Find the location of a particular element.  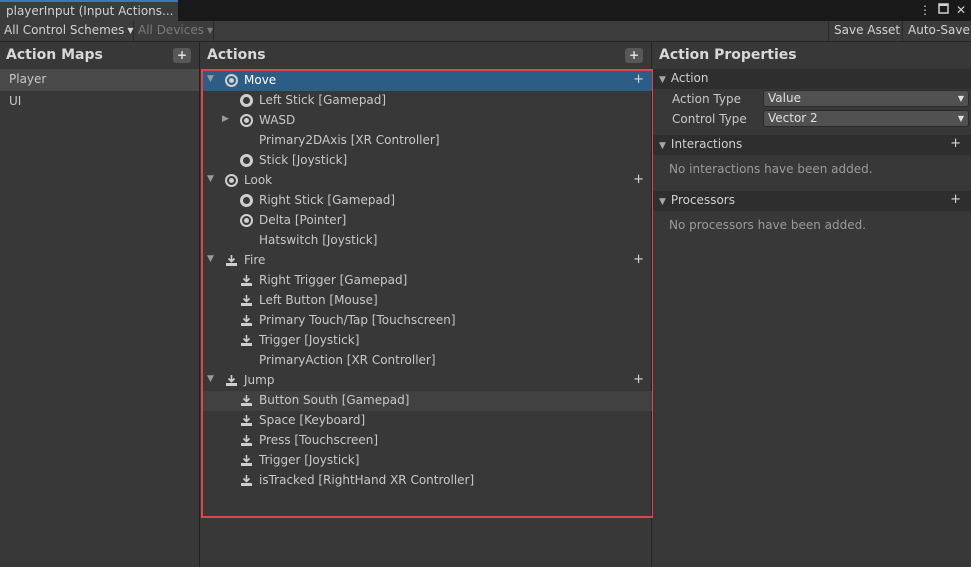

control-type-dropdown: Vector 2 ▼ is located at coordinates (866, 118).